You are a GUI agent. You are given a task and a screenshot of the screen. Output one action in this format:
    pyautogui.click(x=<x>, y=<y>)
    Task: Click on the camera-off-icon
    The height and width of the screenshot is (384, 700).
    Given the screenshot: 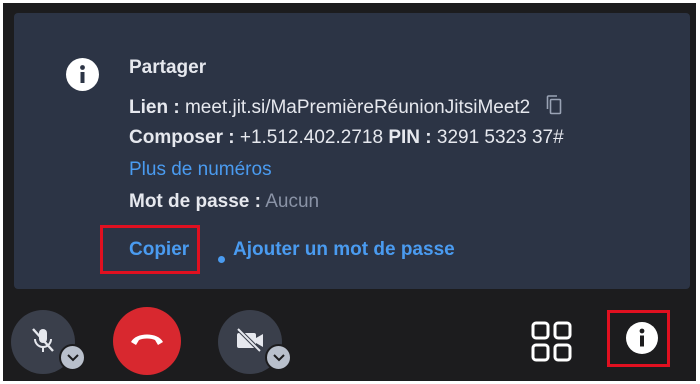 What is the action you would take?
    pyautogui.click(x=250, y=342)
    